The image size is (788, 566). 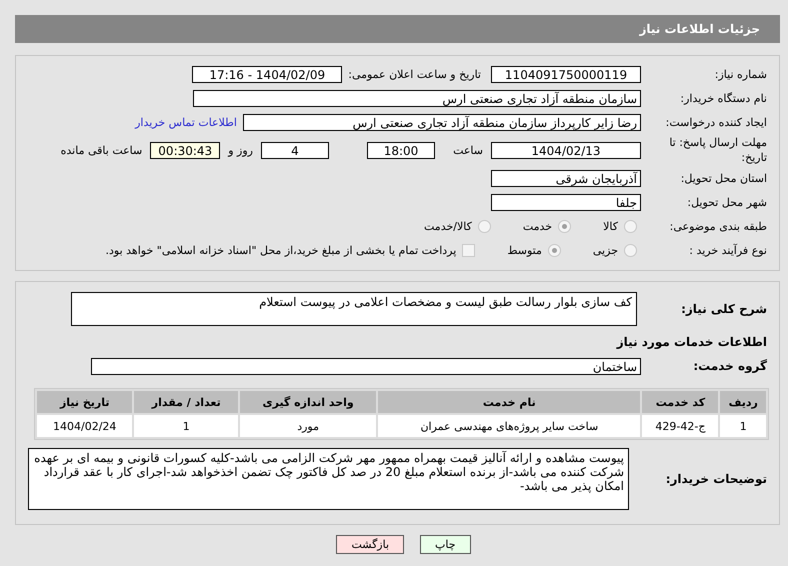 I want to click on option-label: کالا, so click(x=610, y=226).